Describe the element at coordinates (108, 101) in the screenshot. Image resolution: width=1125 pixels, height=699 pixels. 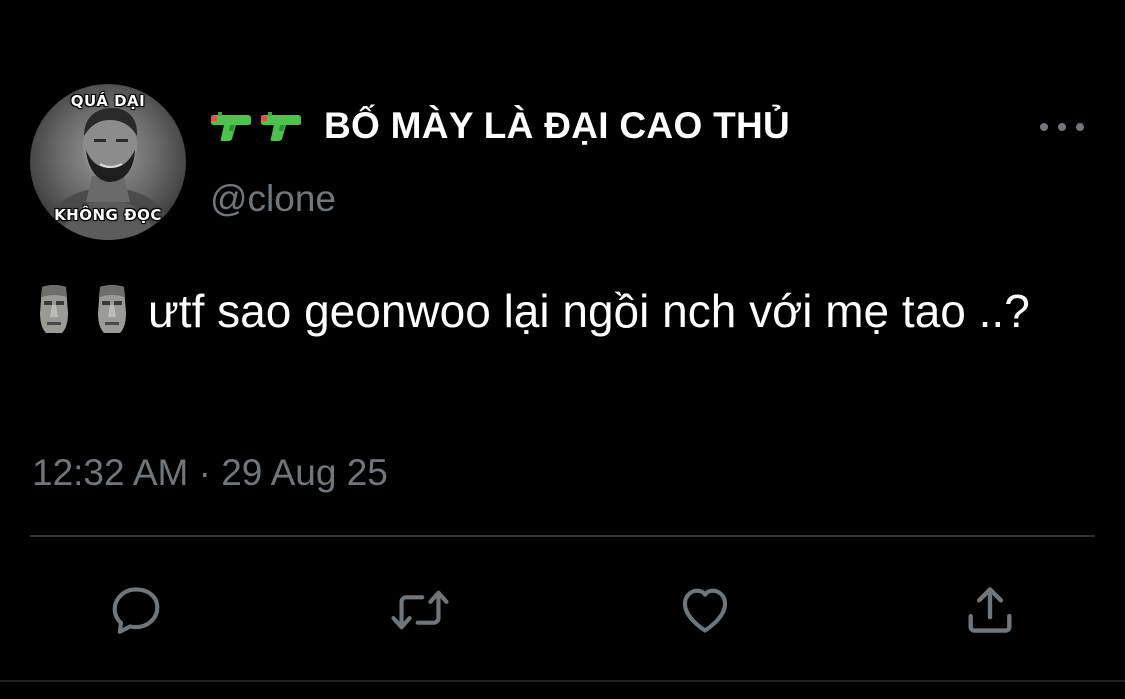
I see `avatar-caption-top: QUÁ DẠI` at that location.